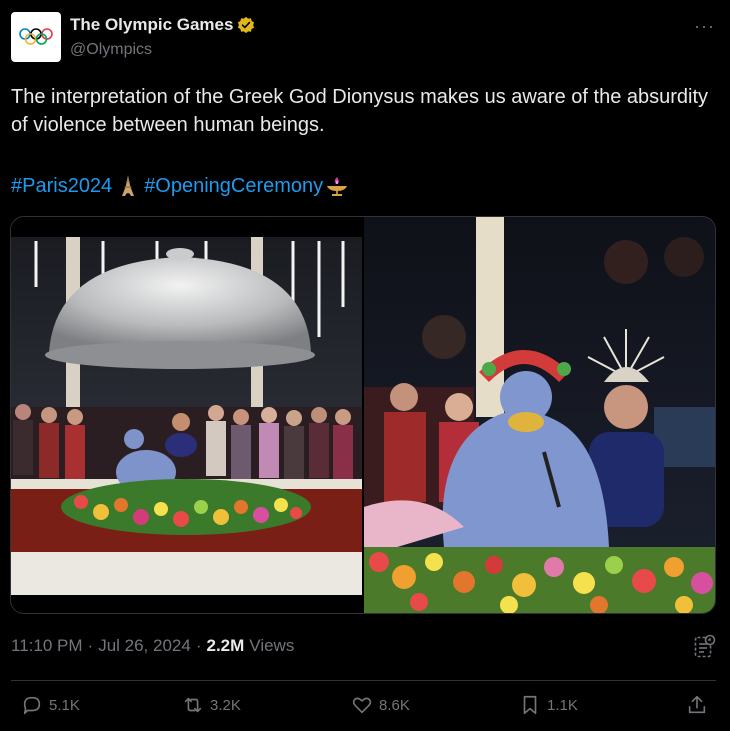  What do you see at coordinates (61, 186) in the screenshot?
I see `hashtag-paris2024: #Paris2024` at bounding box center [61, 186].